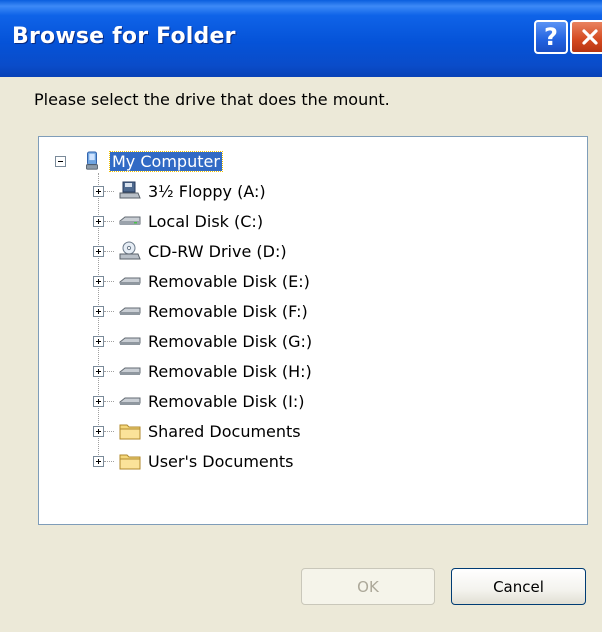  What do you see at coordinates (92, 160) in the screenshot?
I see `my-computer-icon` at bounding box center [92, 160].